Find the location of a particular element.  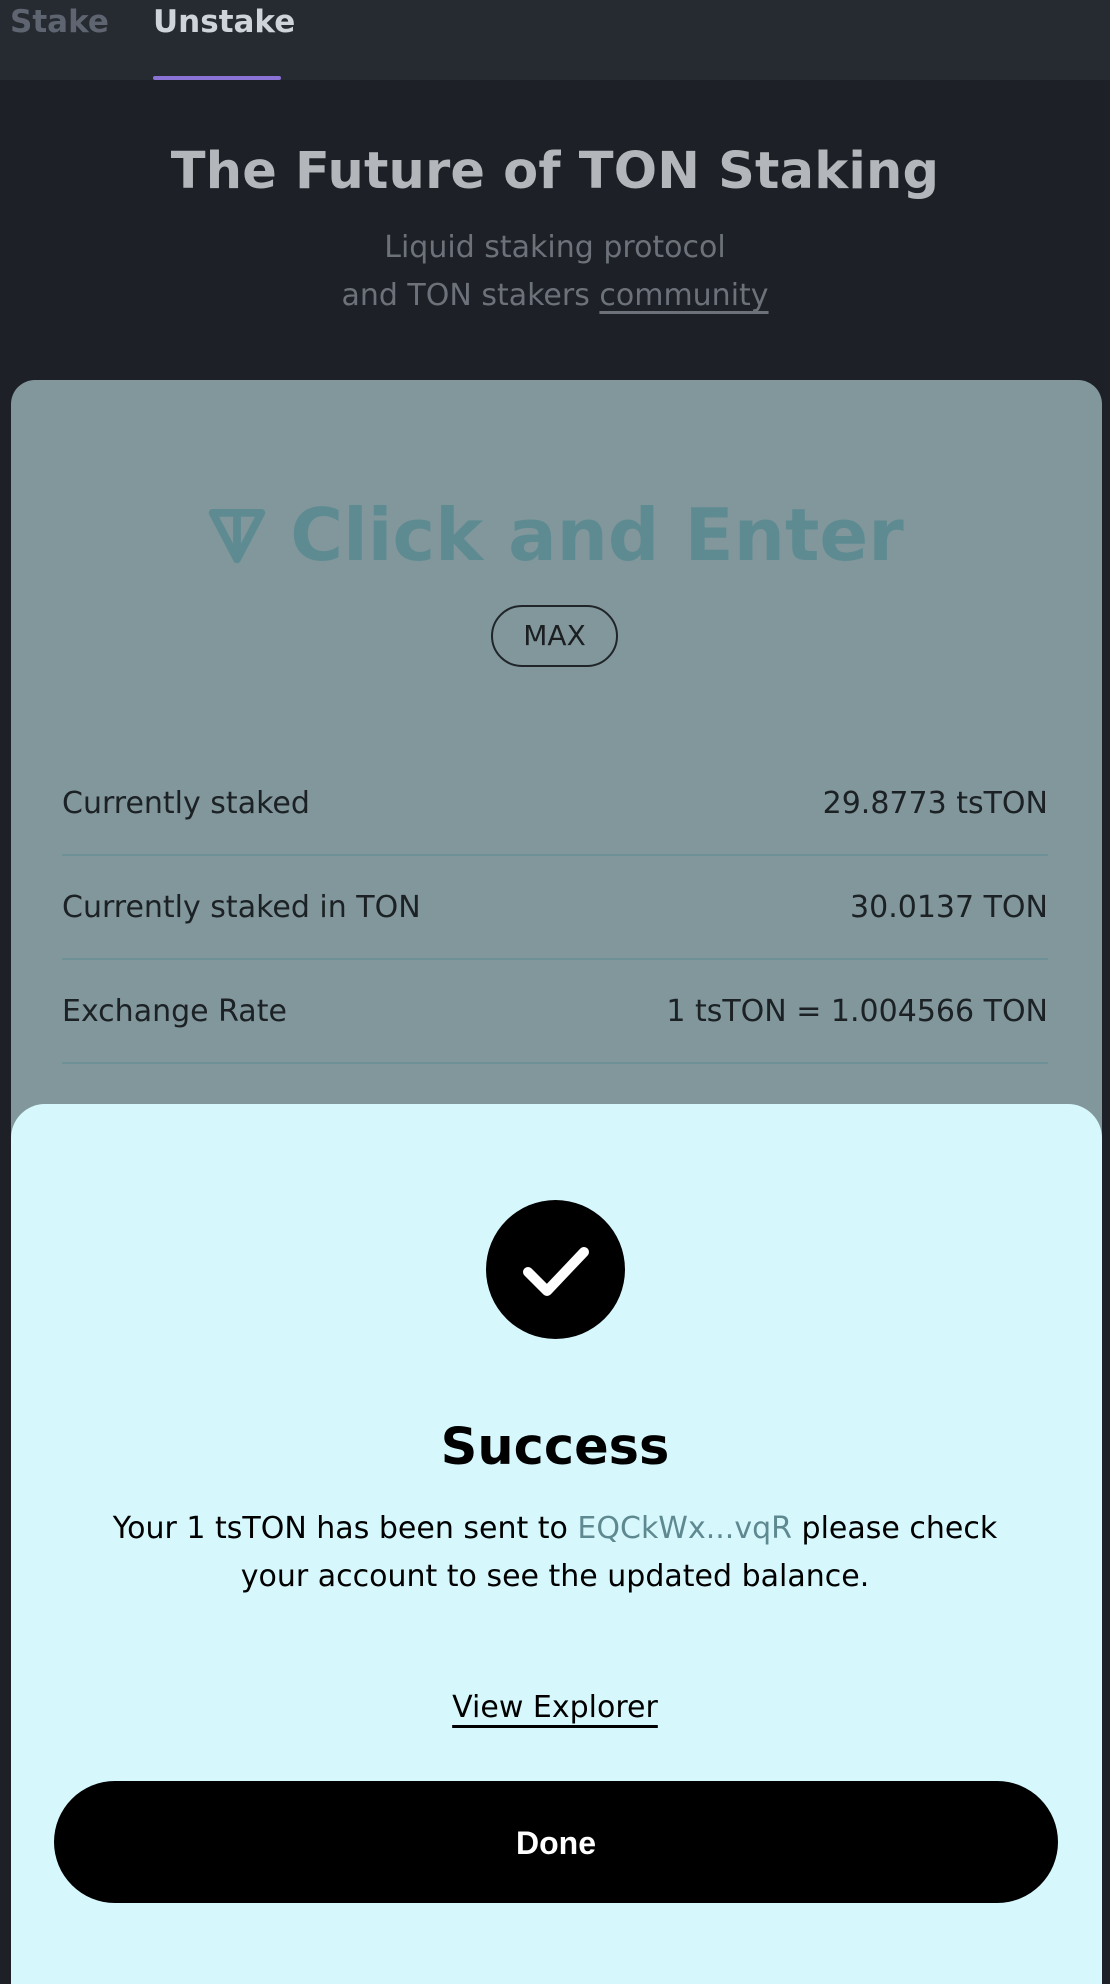

view-explorer-link: View Explorer is located at coordinates (555, 1707).